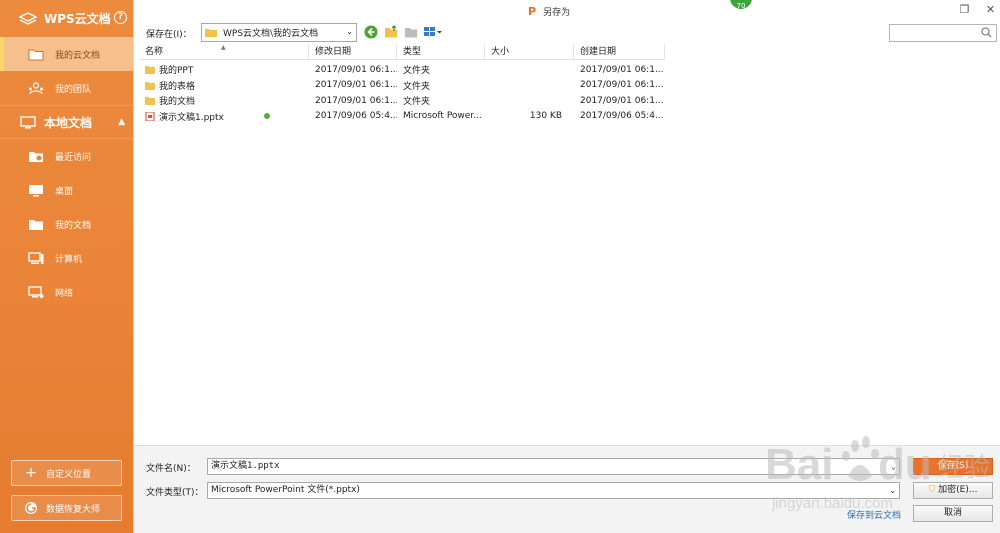 This screenshot has height=533, width=1000. I want to click on back-icon, so click(371, 32).